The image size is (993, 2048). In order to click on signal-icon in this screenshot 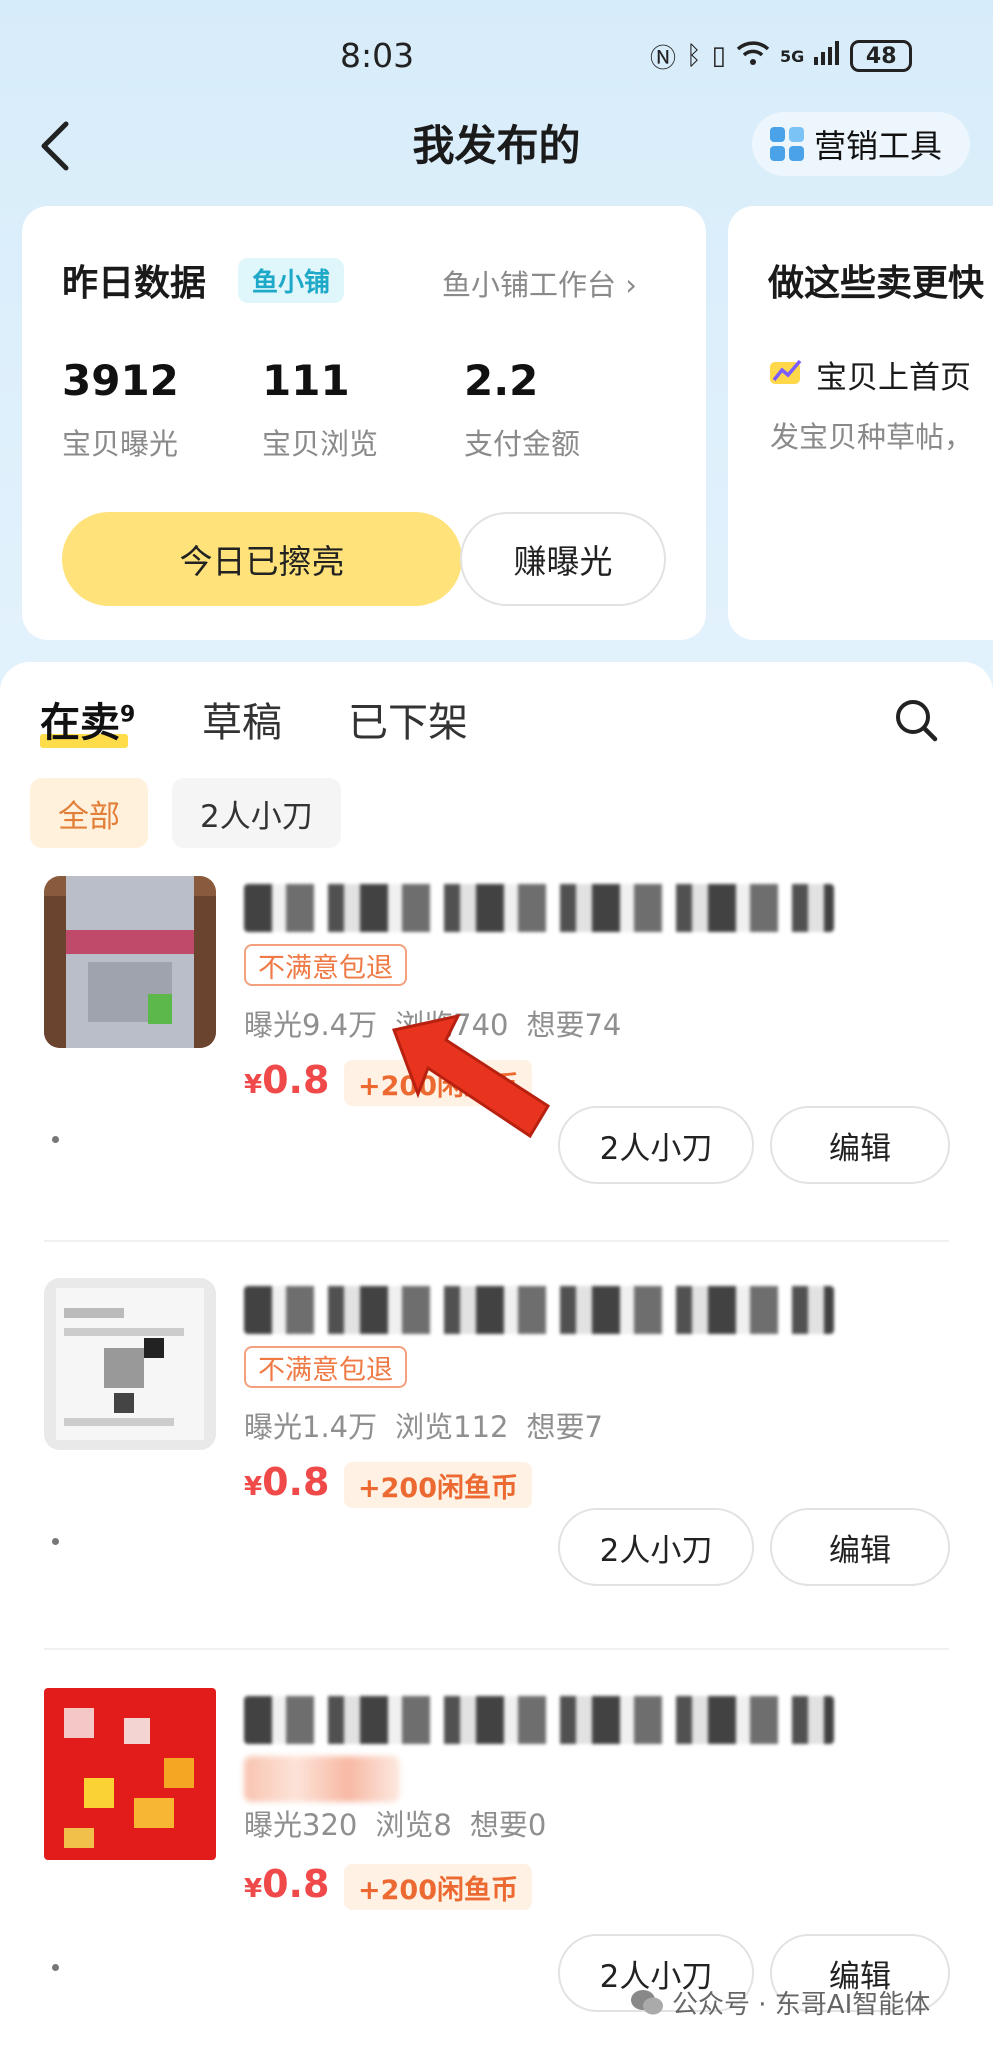, I will do `click(827, 56)`.